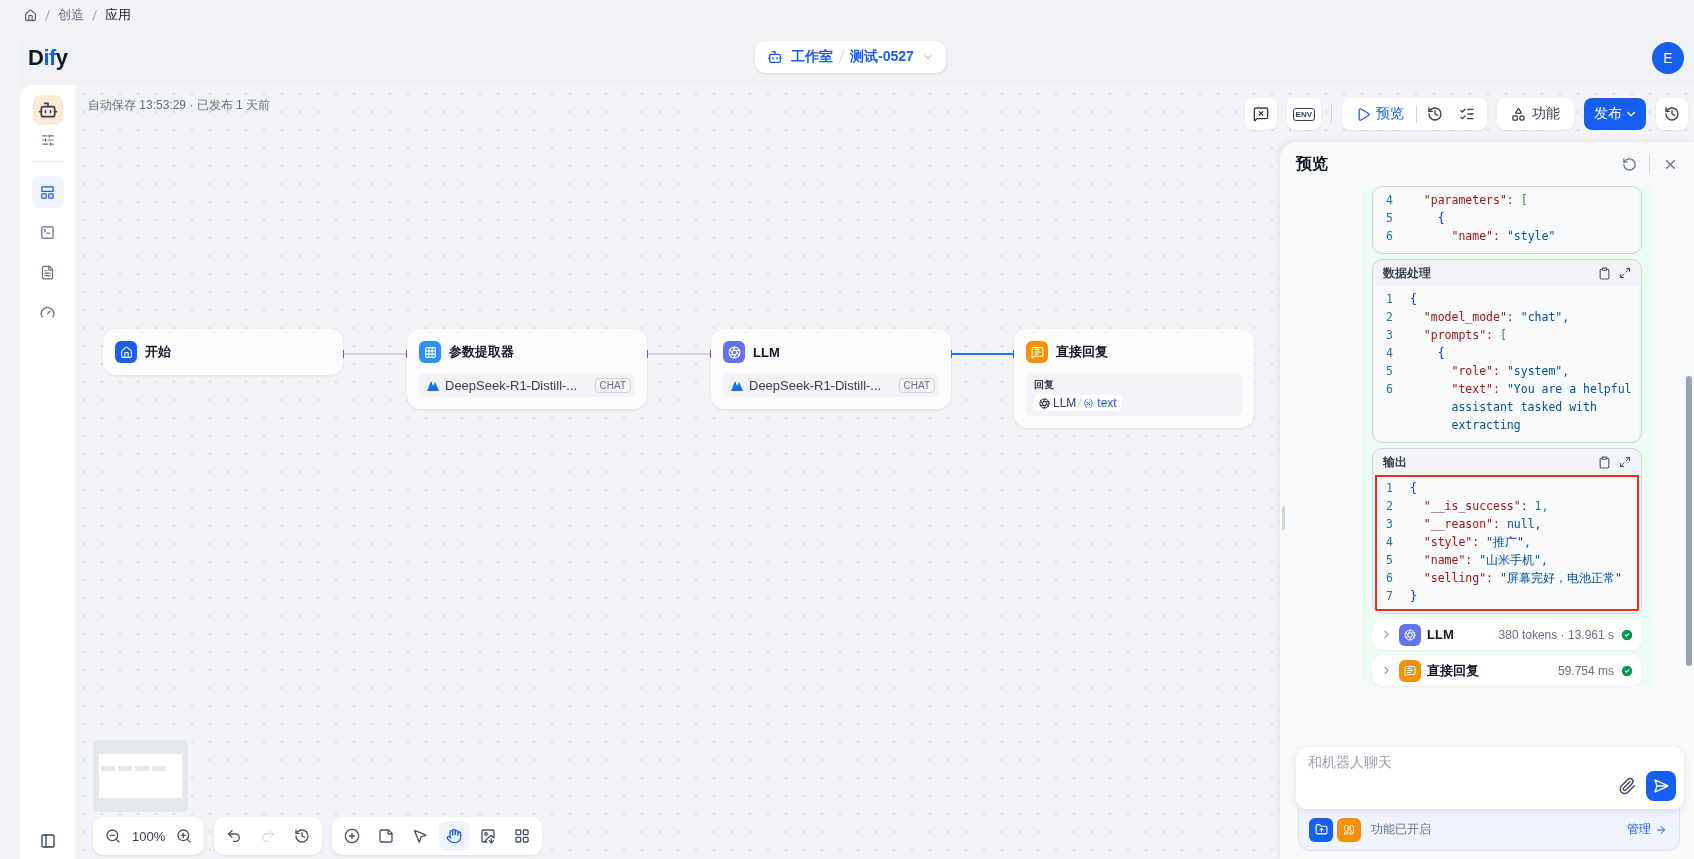 This screenshot has width=1694, height=859. I want to click on publish-button: 发布, so click(1615, 114).